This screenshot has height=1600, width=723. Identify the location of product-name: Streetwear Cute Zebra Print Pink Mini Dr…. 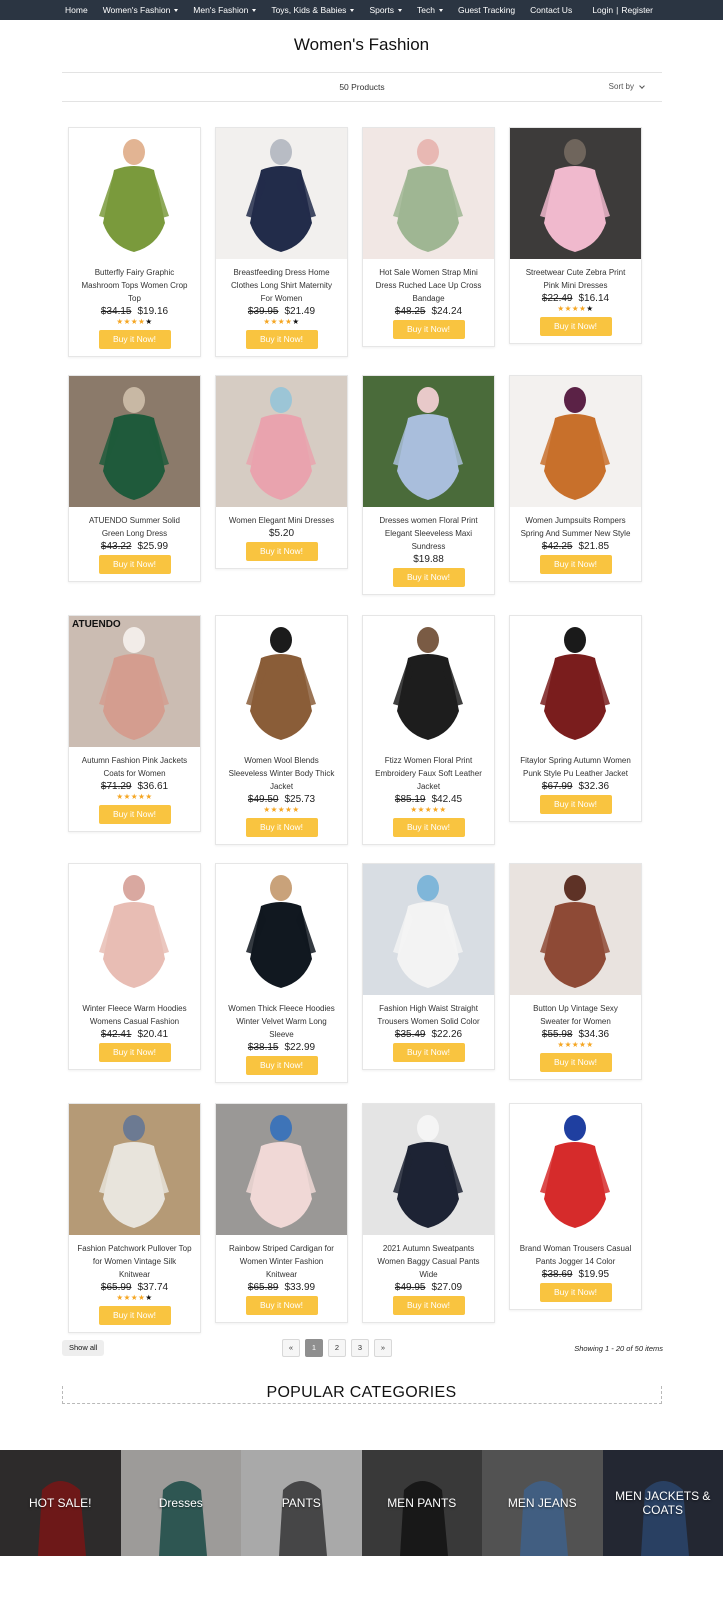
(575, 275).